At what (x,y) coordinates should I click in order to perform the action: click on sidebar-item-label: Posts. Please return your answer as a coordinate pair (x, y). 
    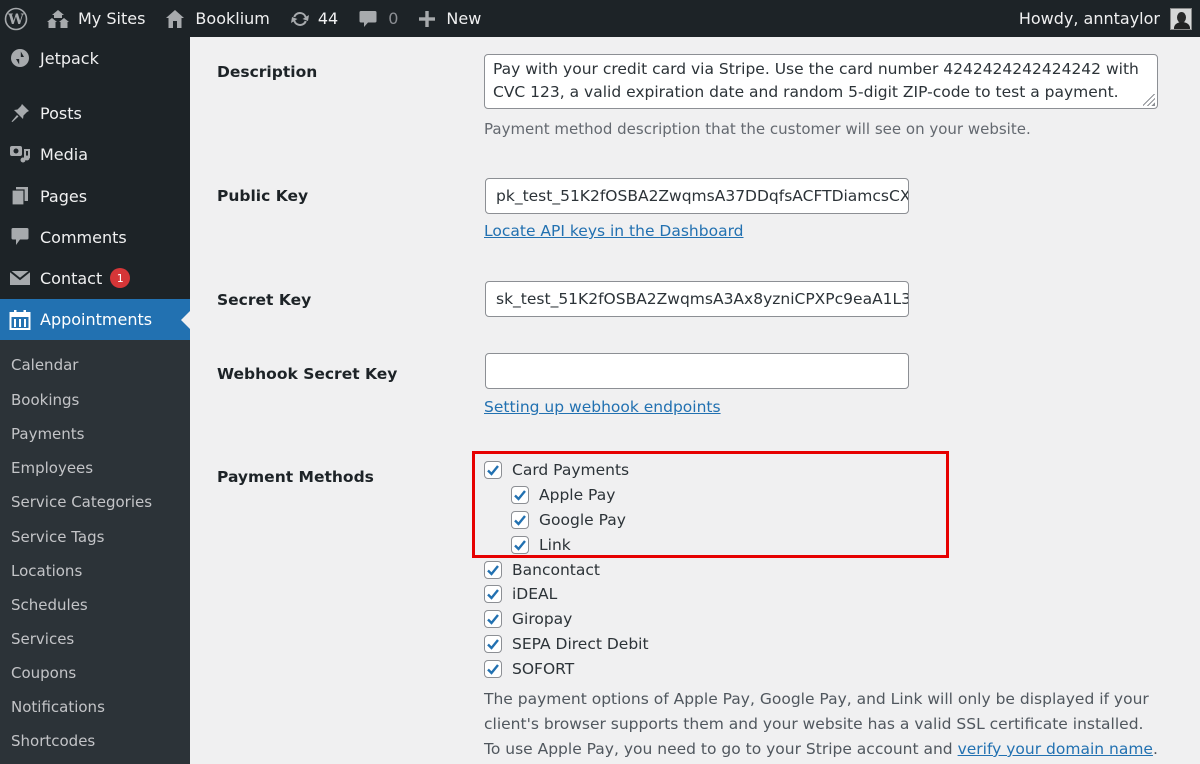
    Looking at the image, I should click on (61, 113).